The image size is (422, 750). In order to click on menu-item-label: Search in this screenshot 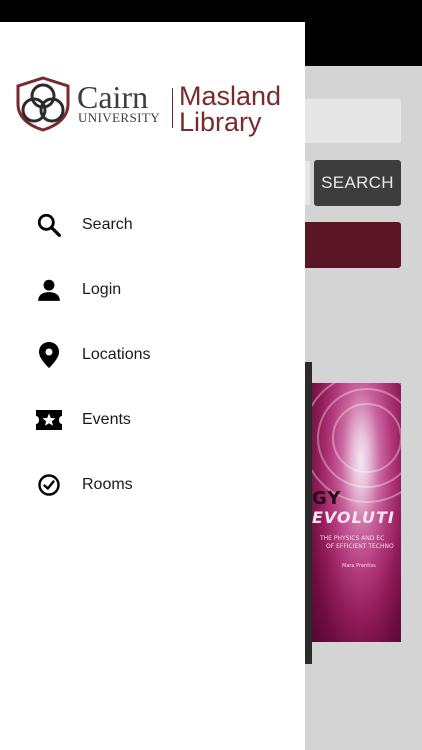, I will do `click(107, 224)`.